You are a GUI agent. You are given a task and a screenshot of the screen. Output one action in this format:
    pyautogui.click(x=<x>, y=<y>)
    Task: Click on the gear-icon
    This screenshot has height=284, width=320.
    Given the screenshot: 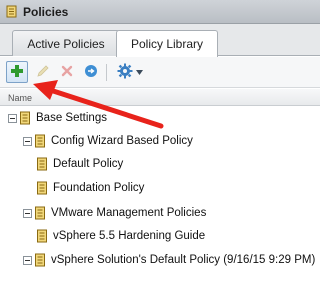 What is the action you would take?
    pyautogui.click(x=125, y=72)
    